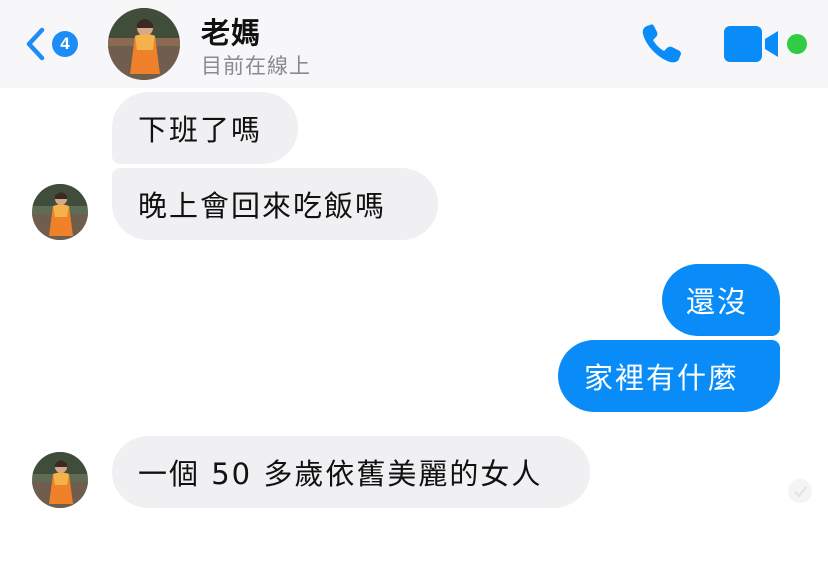 The width and height of the screenshot is (828, 580). I want to click on video-camera-icon, so click(751, 44).